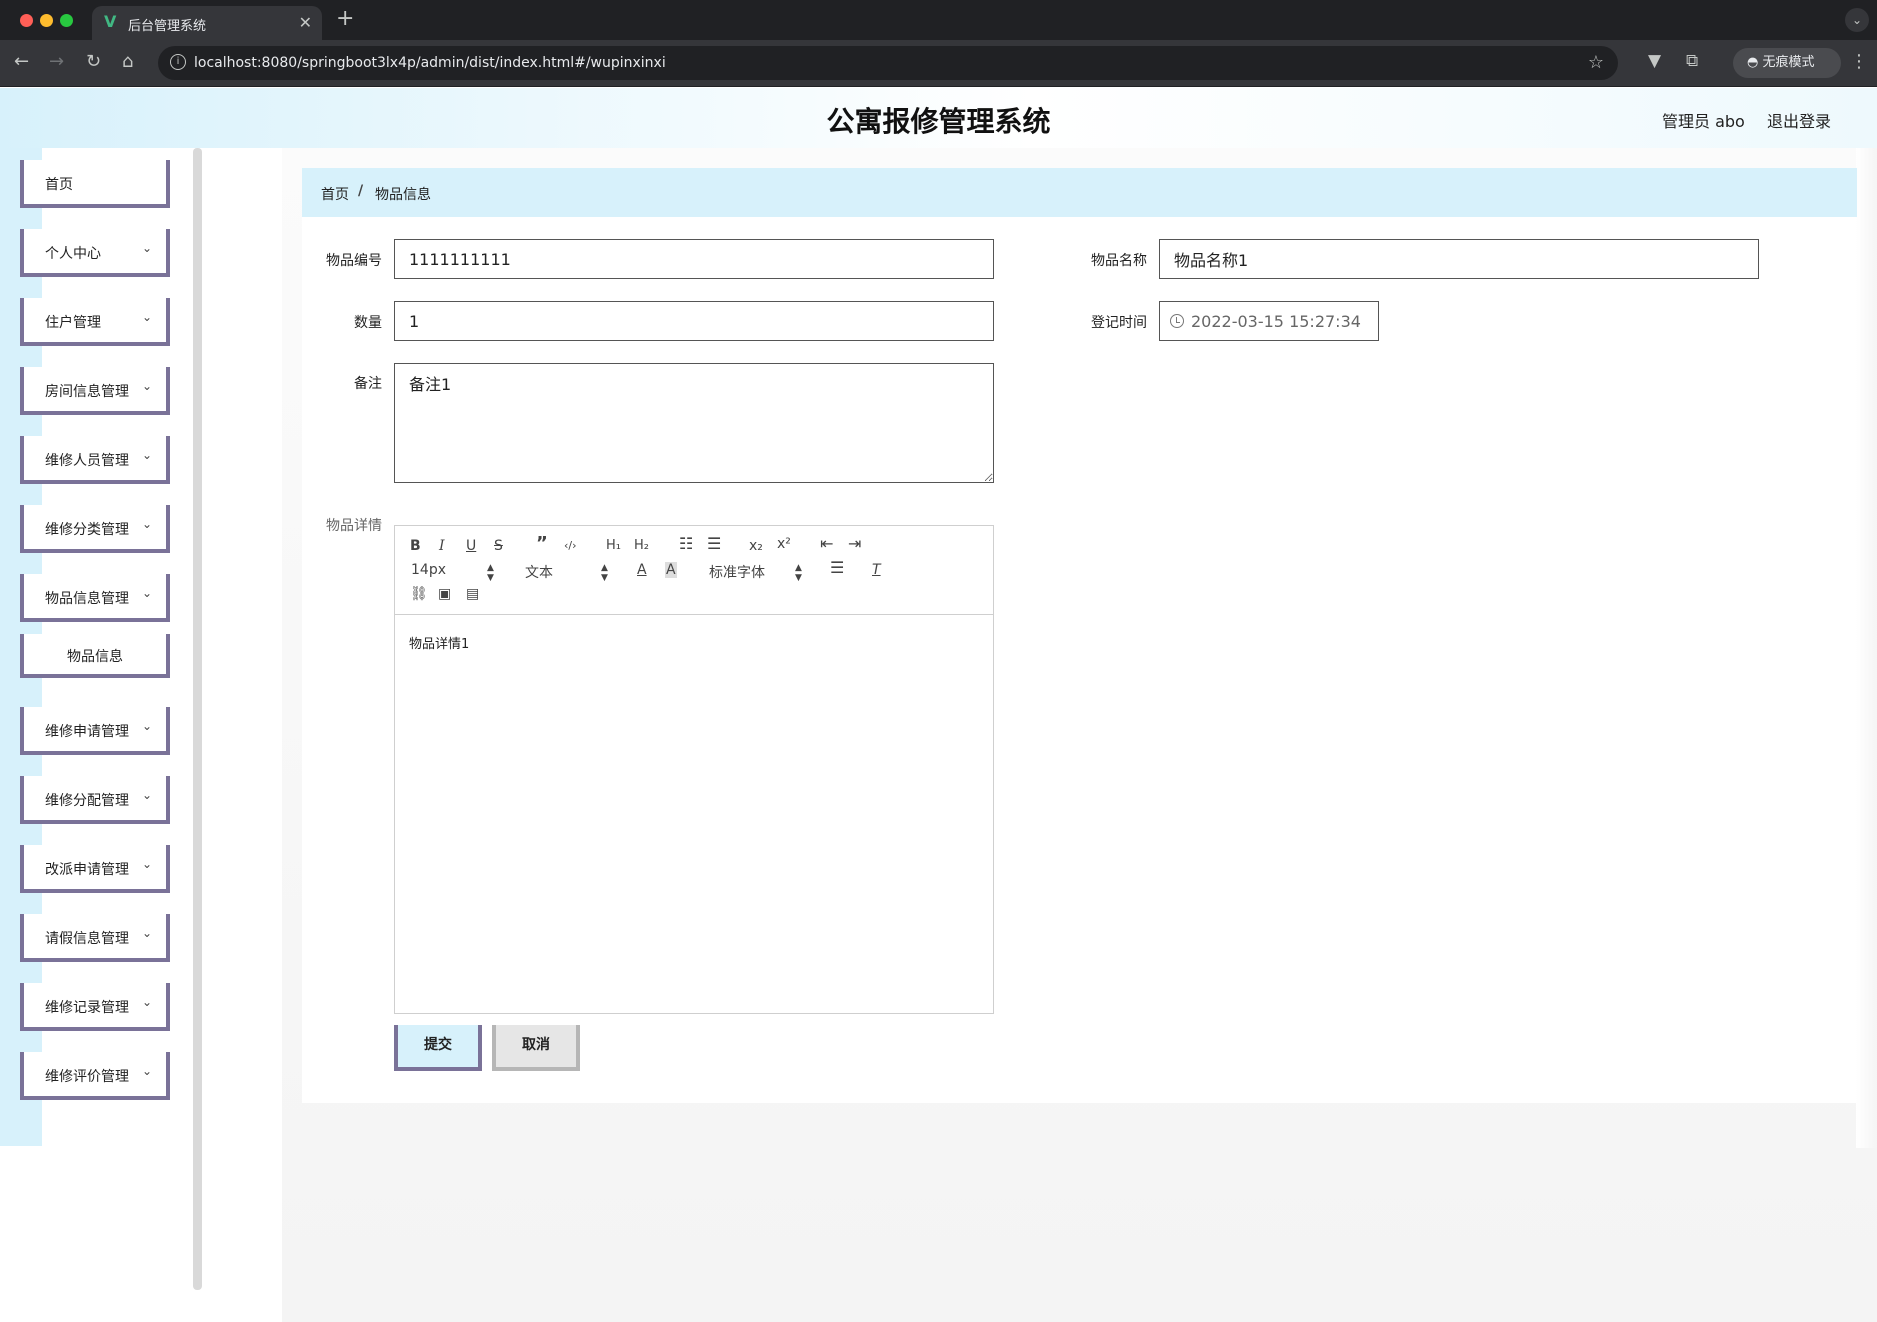 Image resolution: width=1877 pixels, height=1322 pixels. Describe the element at coordinates (1866, 648) in the screenshot. I see `right-edge-decoration` at that location.